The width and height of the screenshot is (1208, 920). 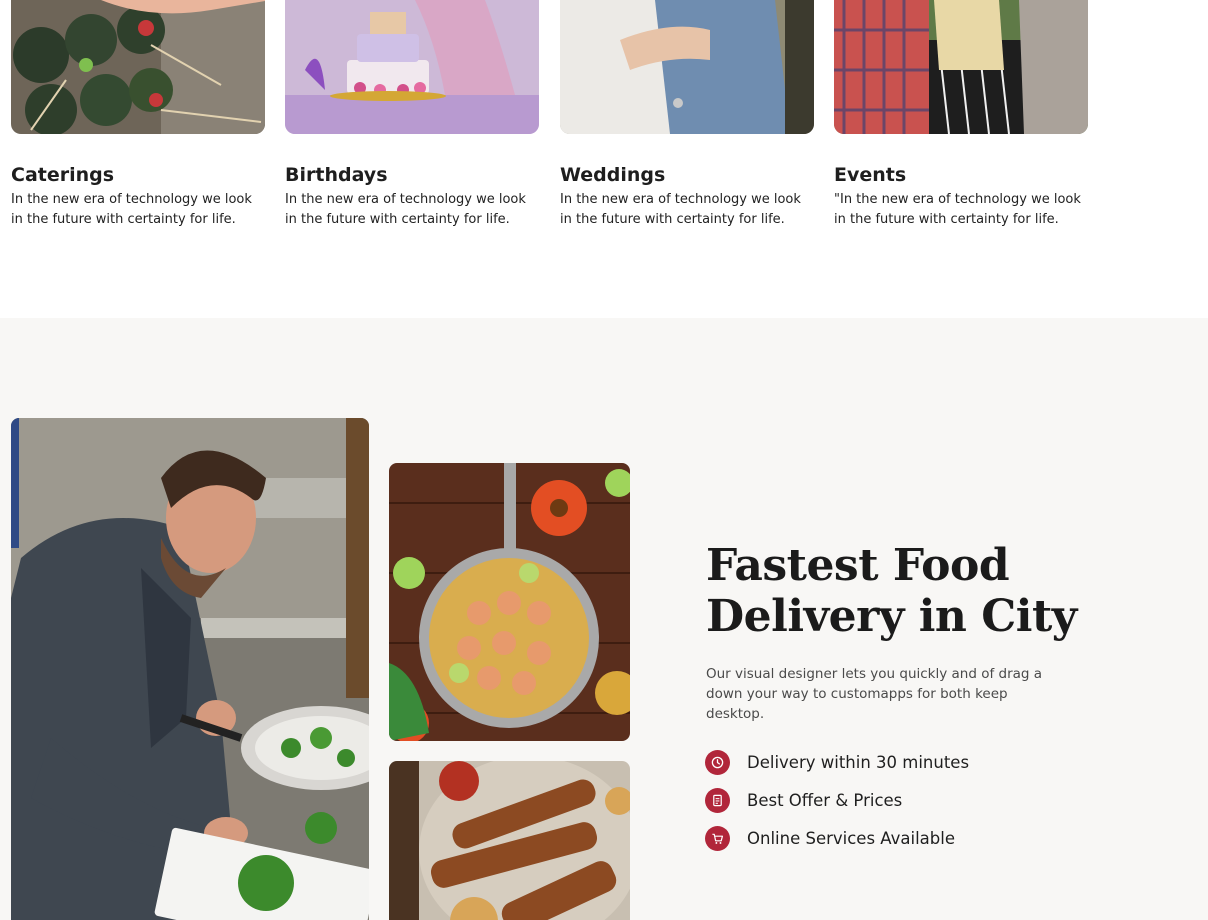 What do you see at coordinates (717, 762) in the screenshot?
I see `clock-icon` at bounding box center [717, 762].